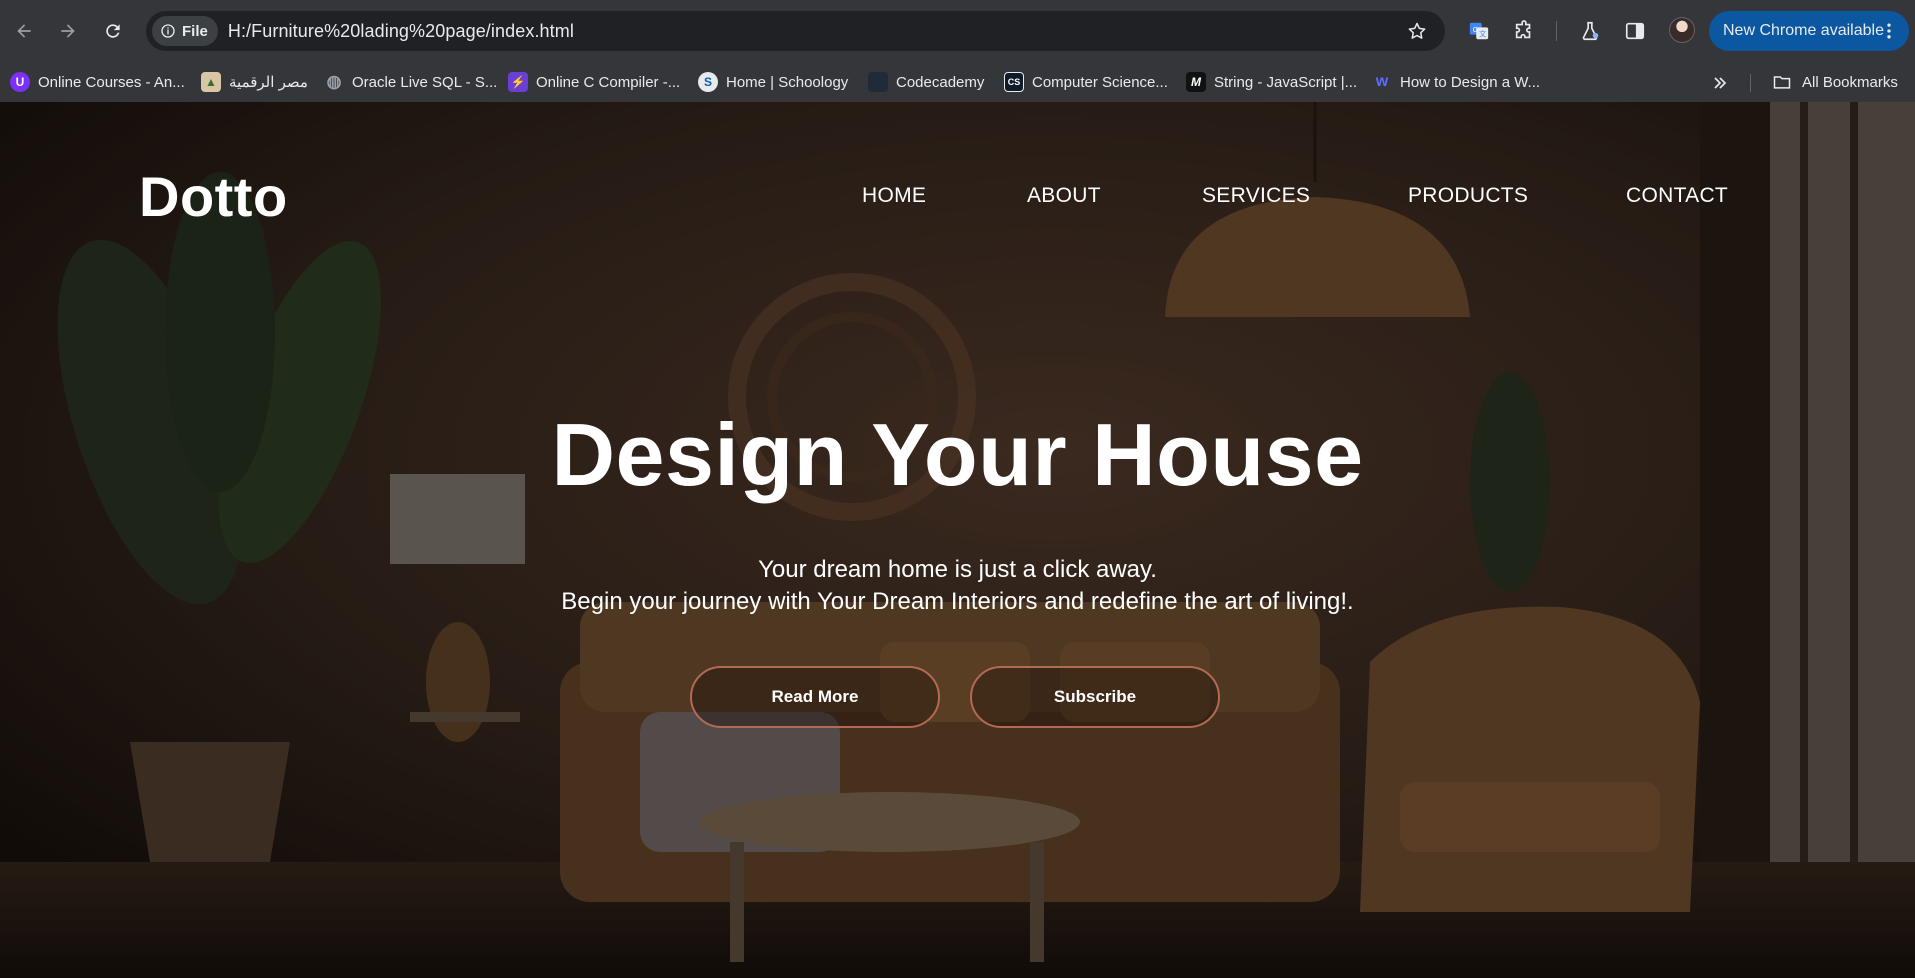  Describe the element at coordinates (708, 82) in the screenshot. I see `schoology-icon: S` at that location.